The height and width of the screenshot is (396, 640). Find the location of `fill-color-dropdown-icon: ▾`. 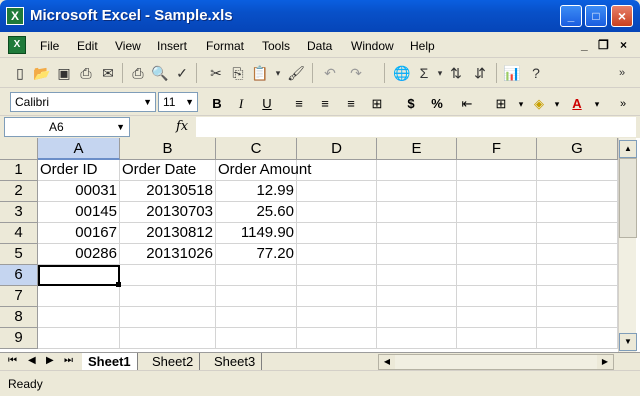

fill-color-dropdown-icon: ▾ is located at coordinates (557, 104).